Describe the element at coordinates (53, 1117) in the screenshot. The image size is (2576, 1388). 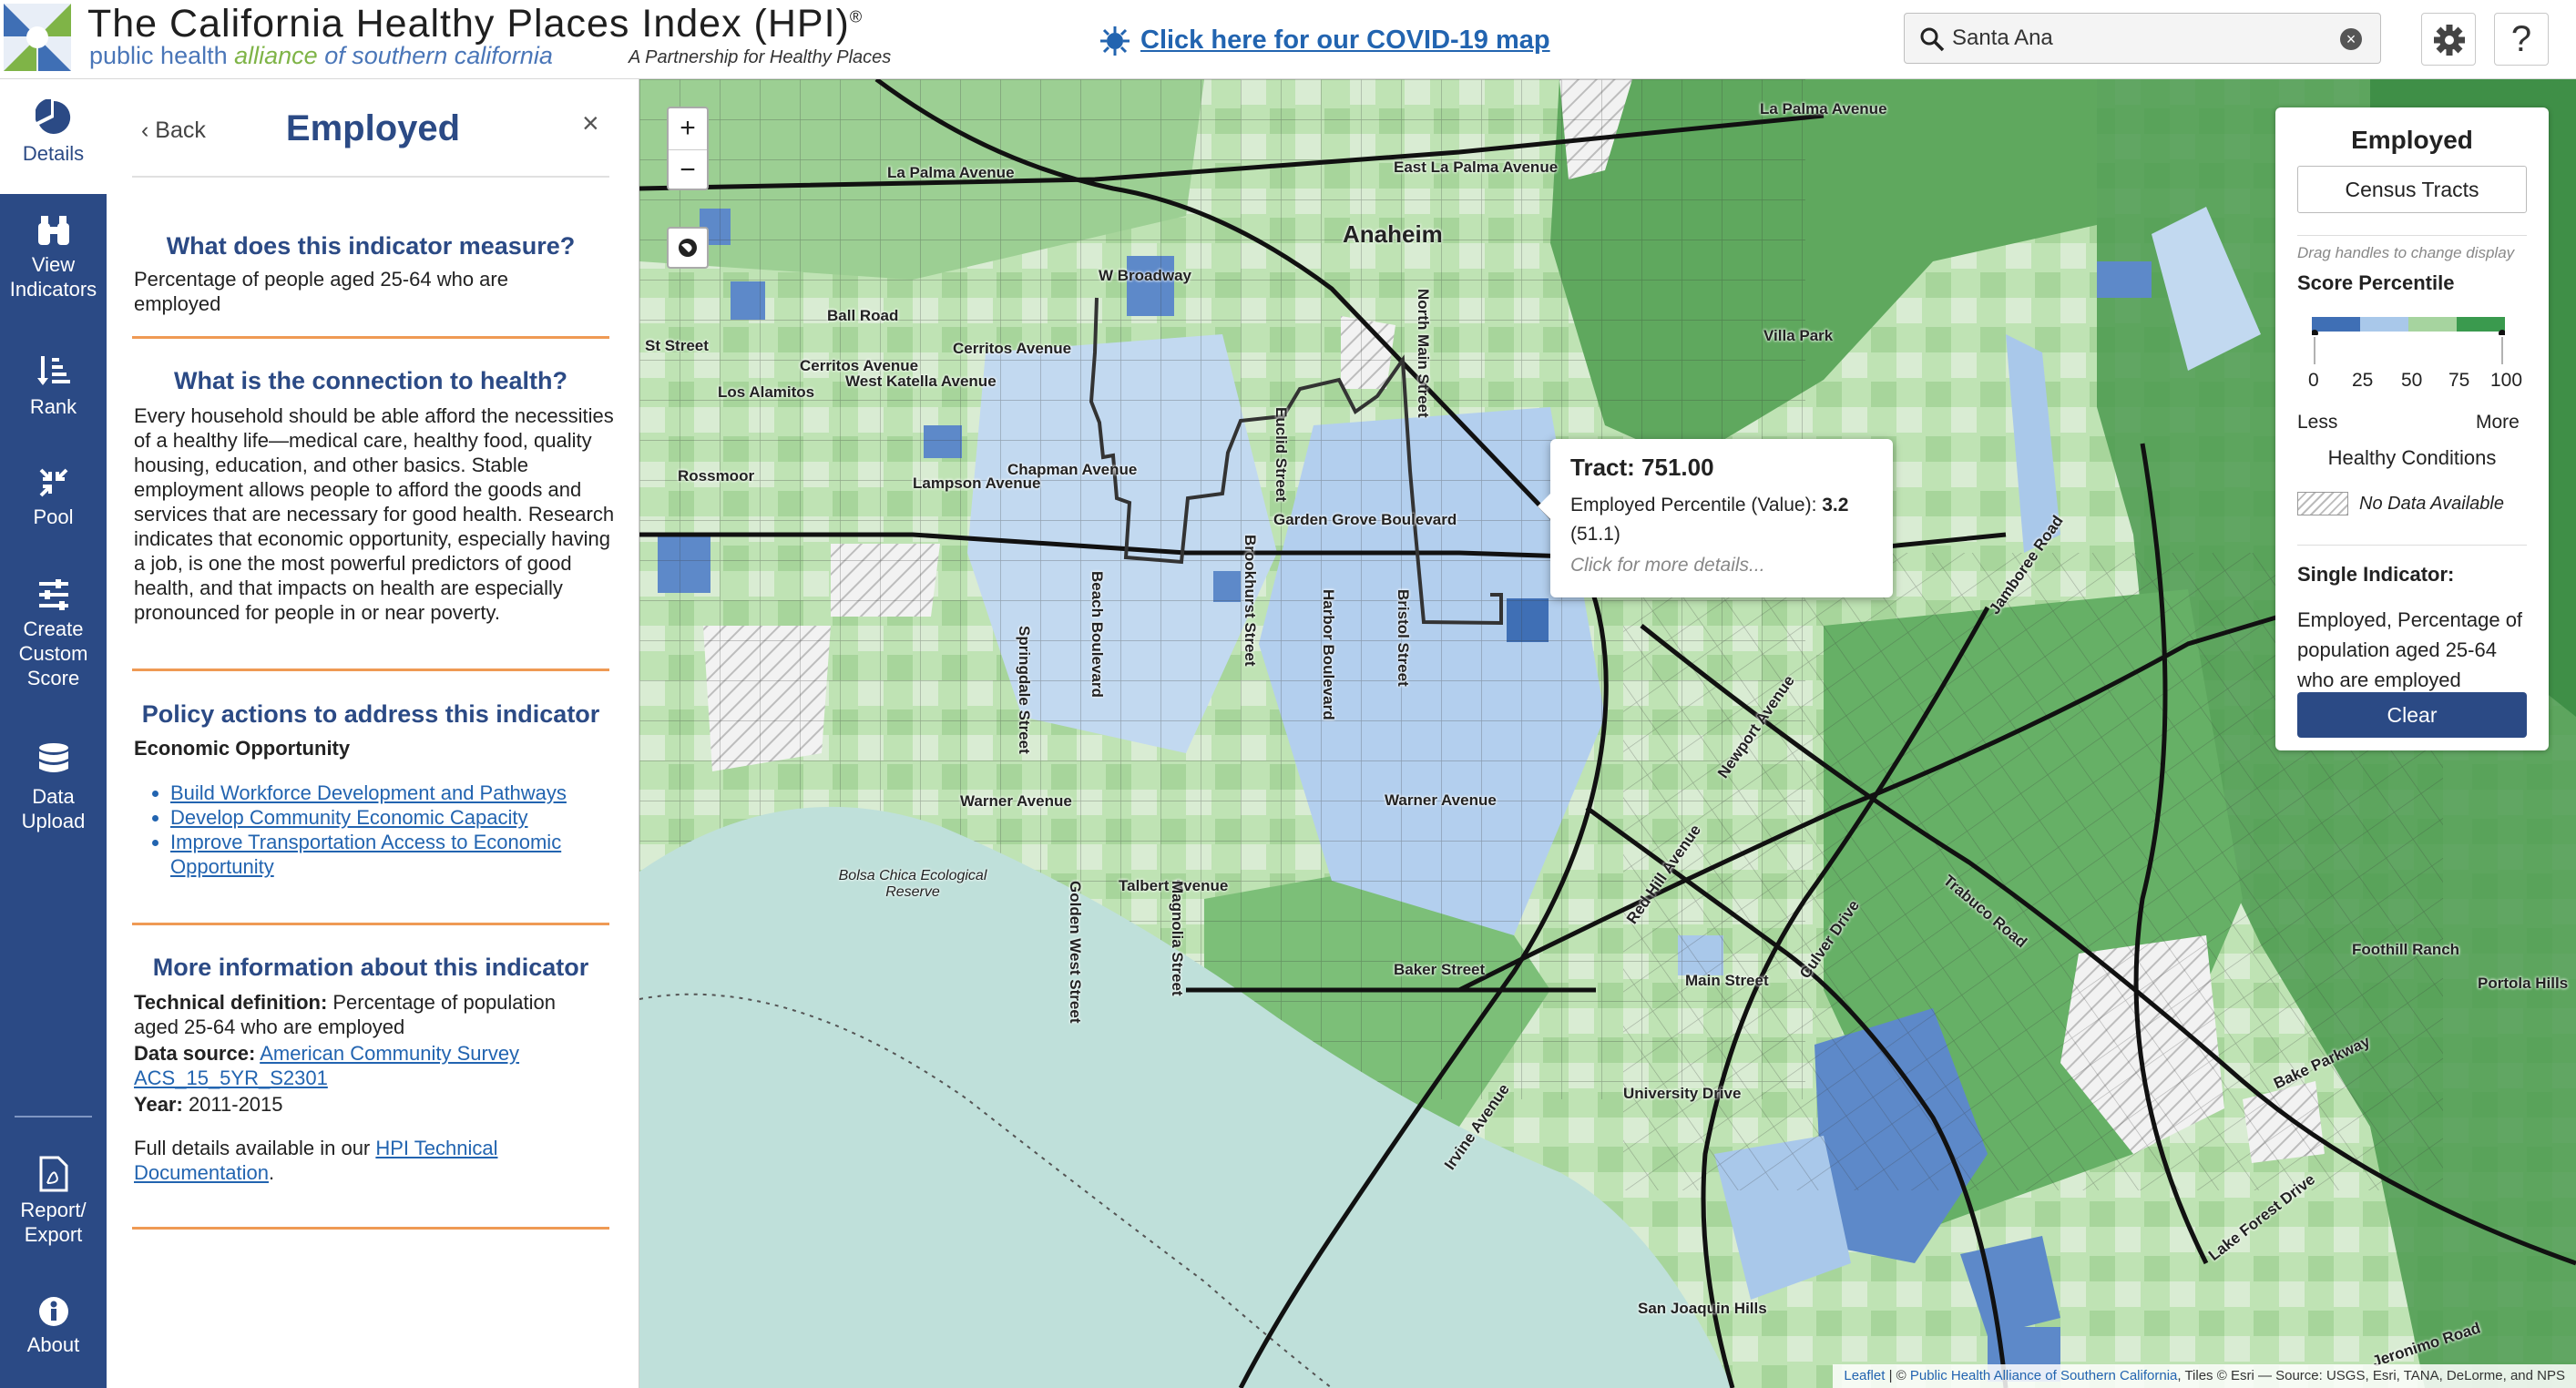
I see `nav-divider` at that location.